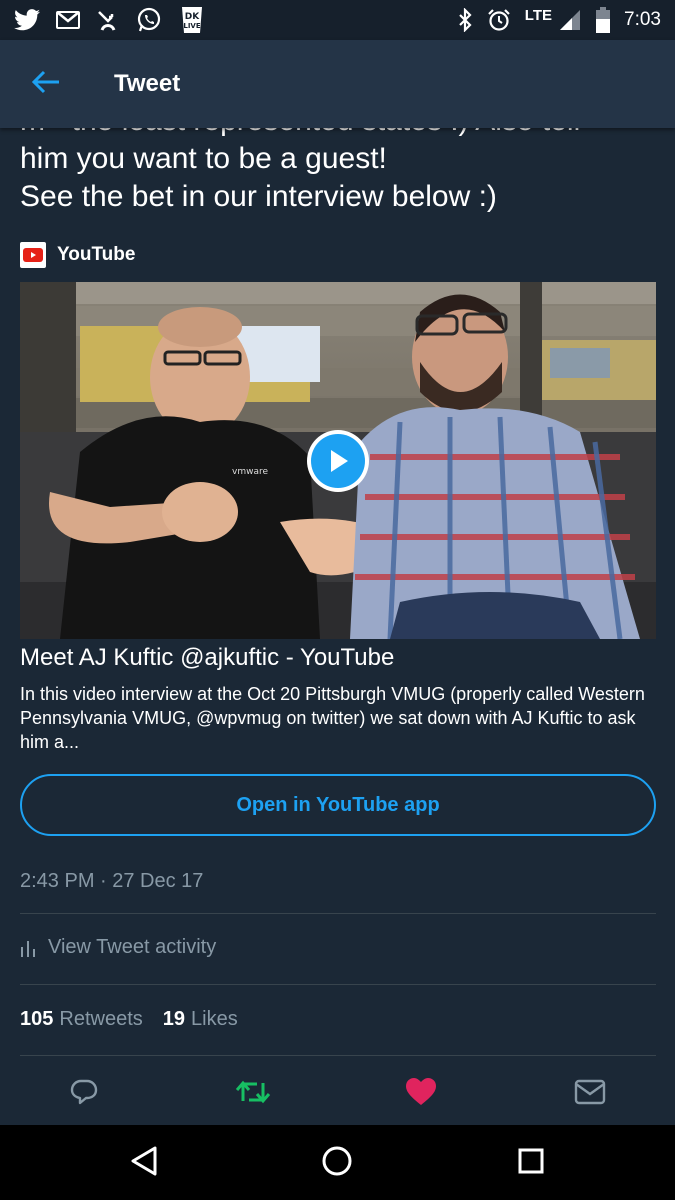 The width and height of the screenshot is (675, 1200). I want to click on retweets-label: Retweets, so click(100, 1019).